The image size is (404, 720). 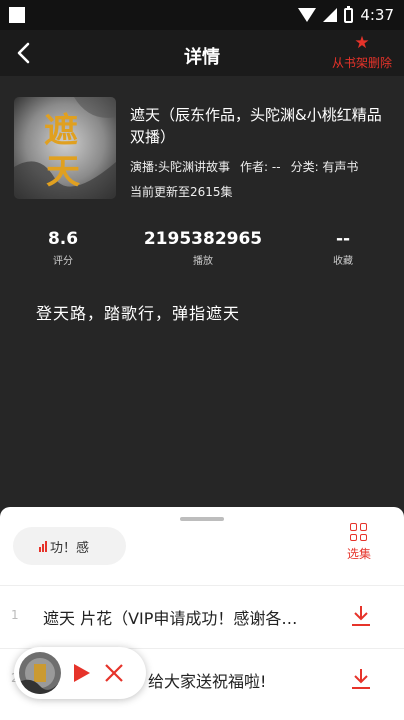 I want to click on narrator-text: 演播:头陀渊讲故事, so click(x=180, y=167).